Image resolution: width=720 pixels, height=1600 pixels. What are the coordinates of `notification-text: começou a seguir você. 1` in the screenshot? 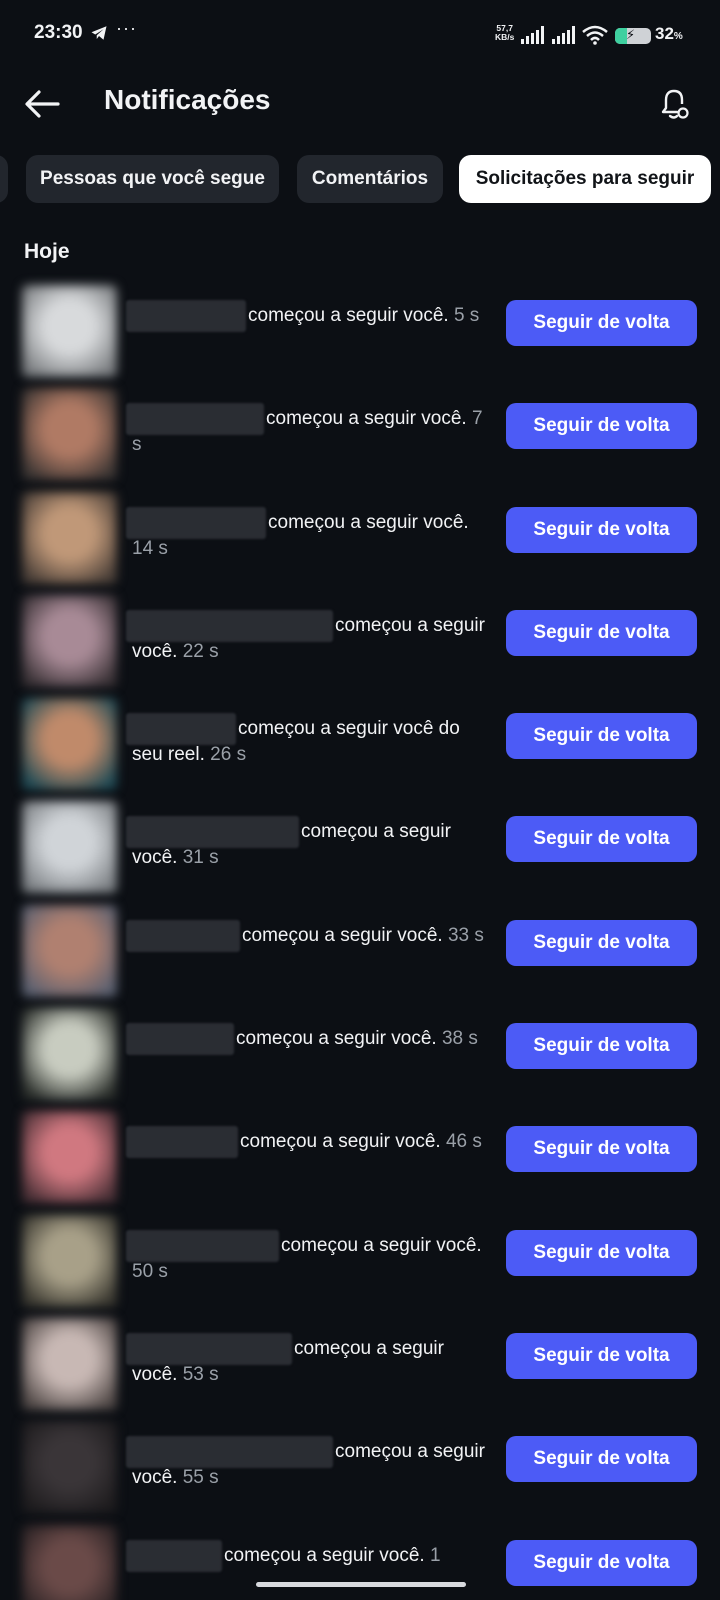 It's located at (310, 1556).